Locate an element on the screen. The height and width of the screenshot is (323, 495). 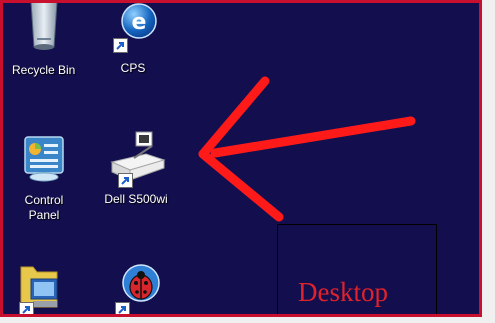
desktop-annotation-box: Desktop is located at coordinates (357, 269).